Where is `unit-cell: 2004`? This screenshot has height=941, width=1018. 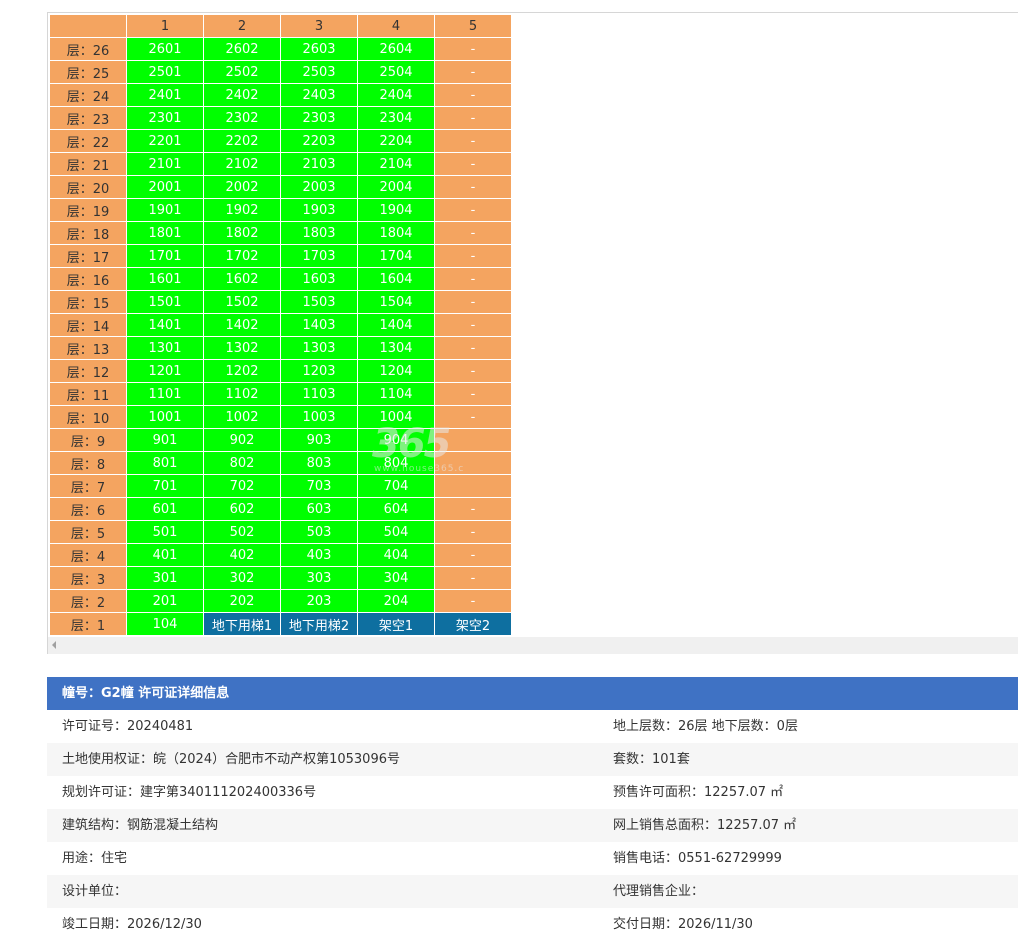
unit-cell: 2004 is located at coordinates (396, 187).